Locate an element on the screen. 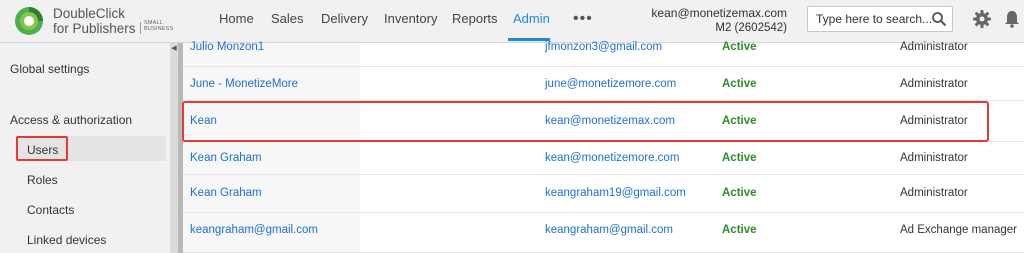  brand-edition: SMALL BUSINESS is located at coordinates (159, 26).